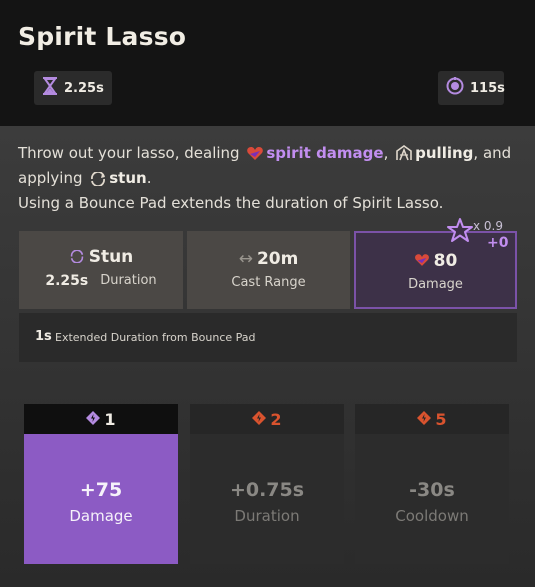 The image size is (535, 587). I want to click on upgrade-body: +0.75s Duration, so click(267, 499).